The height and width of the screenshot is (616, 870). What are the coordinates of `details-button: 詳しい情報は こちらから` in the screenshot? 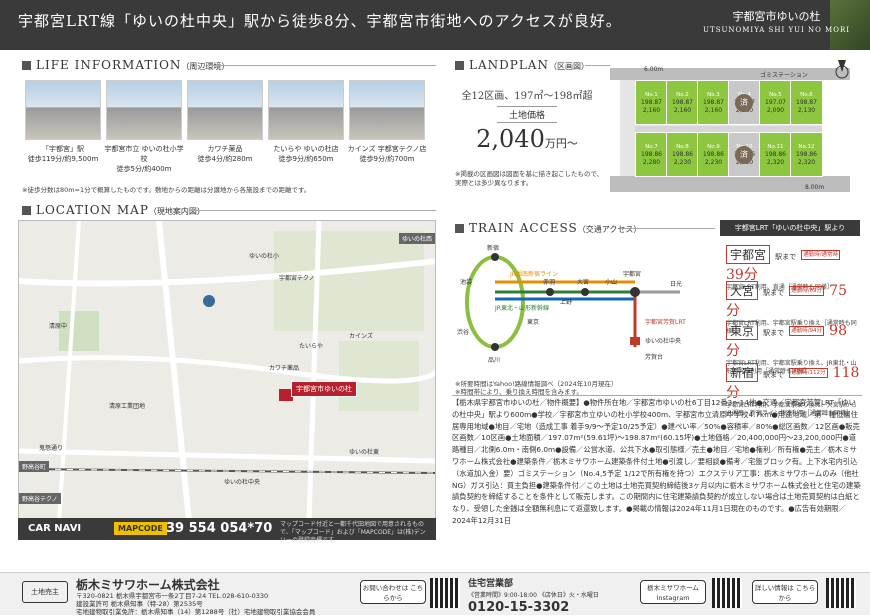 It's located at (785, 592).